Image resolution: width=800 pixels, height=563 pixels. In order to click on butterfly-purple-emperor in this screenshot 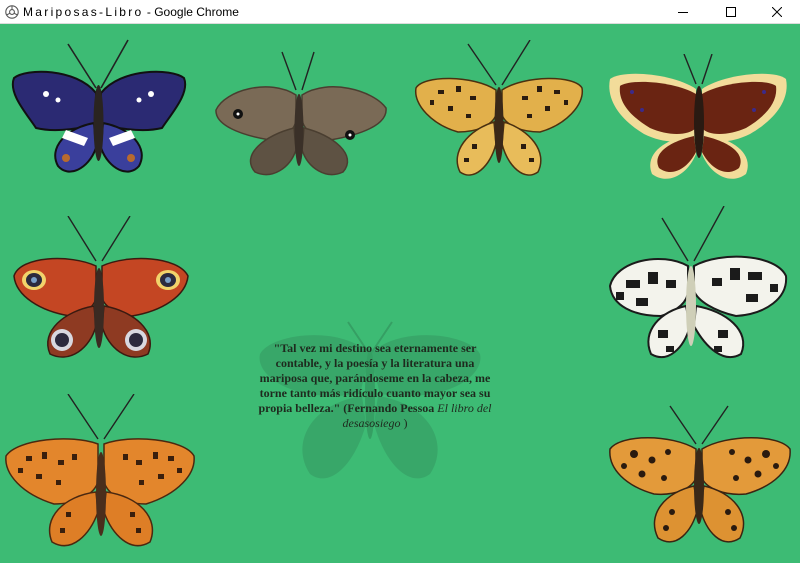, I will do `click(99, 106)`.